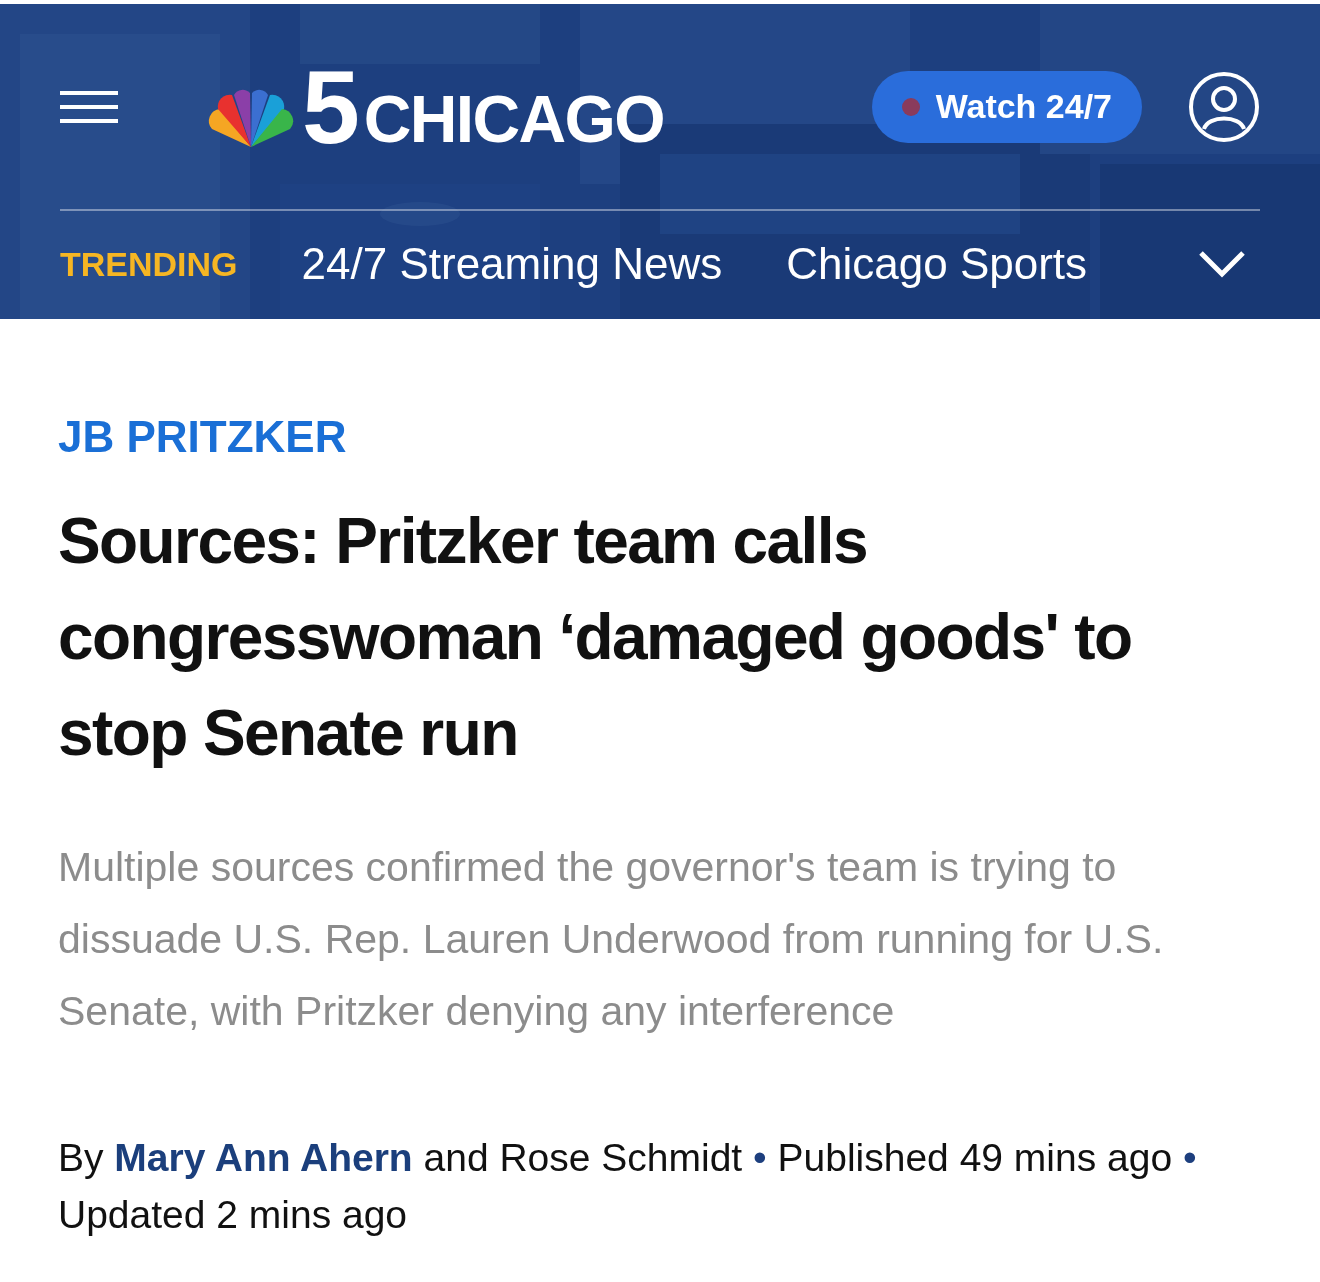  I want to click on logo-text: CHICAGO, so click(513, 118).